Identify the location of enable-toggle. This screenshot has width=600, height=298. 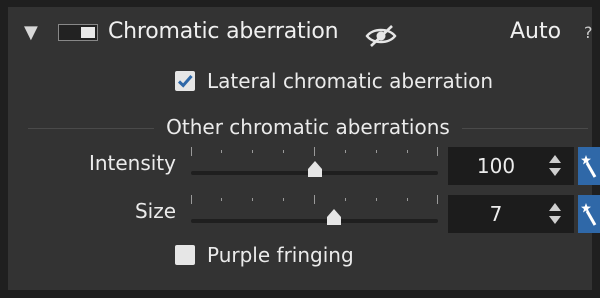
(78, 32).